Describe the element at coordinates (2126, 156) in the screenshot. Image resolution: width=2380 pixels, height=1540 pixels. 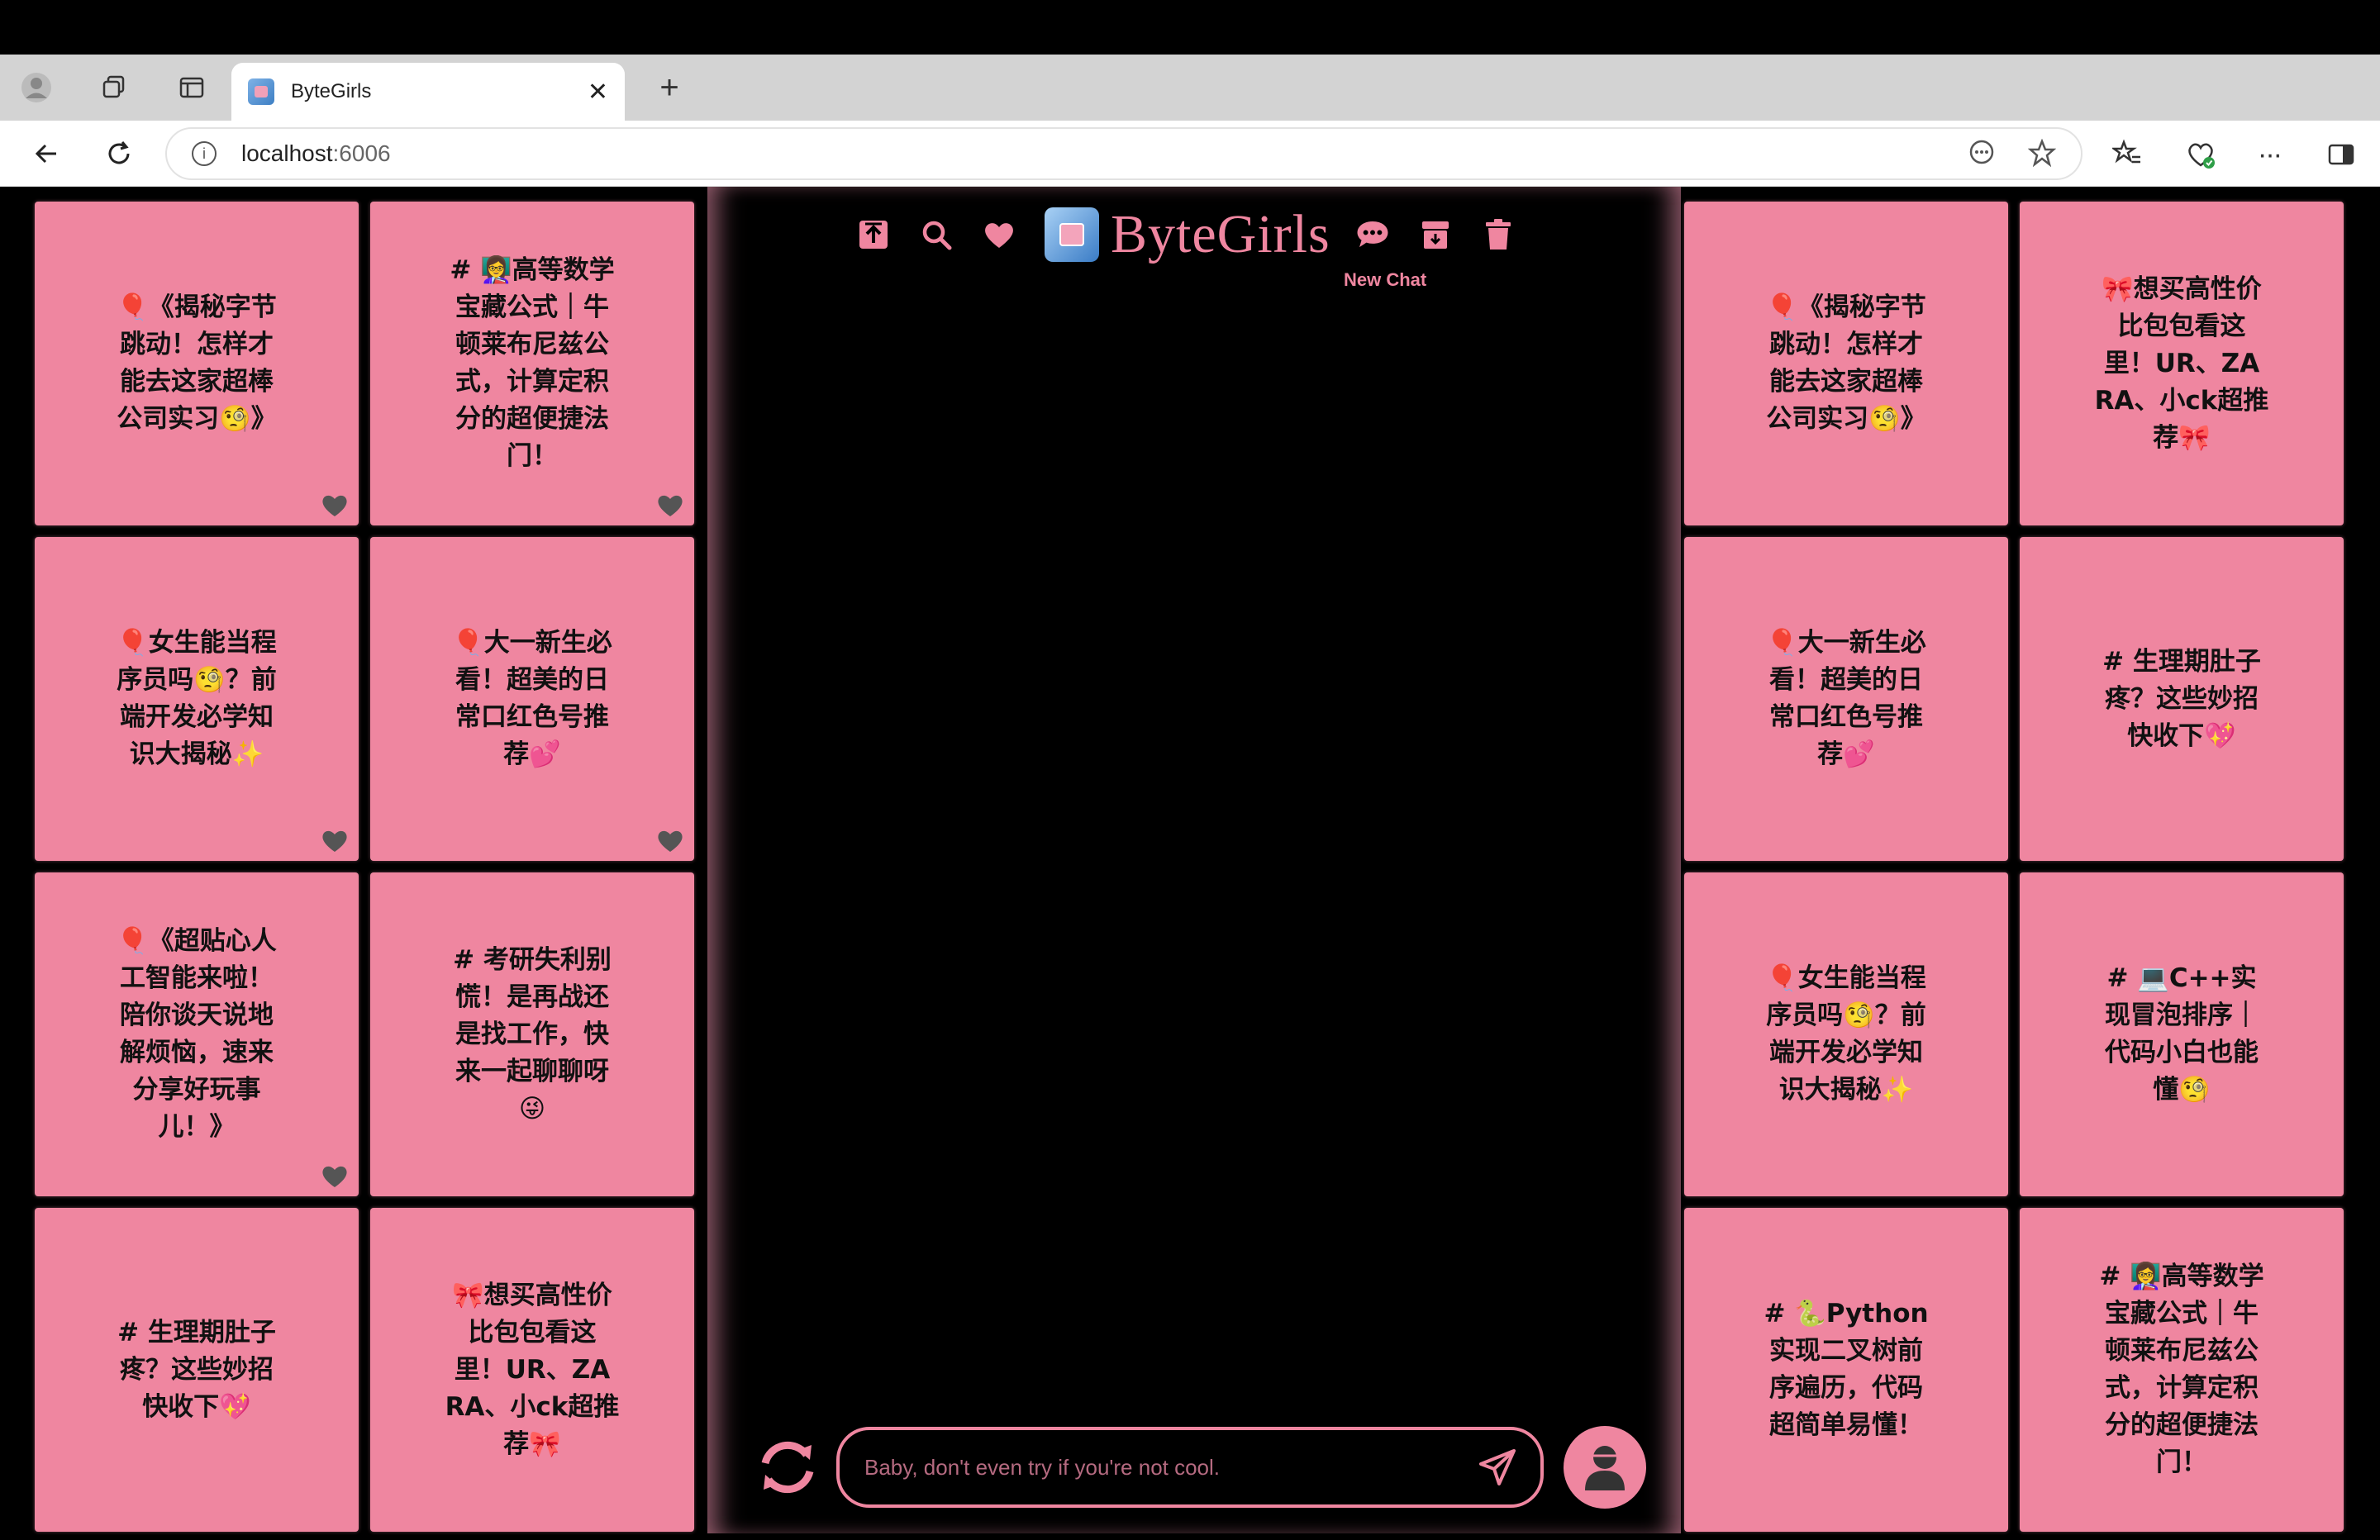
I see `favorites-icon` at that location.